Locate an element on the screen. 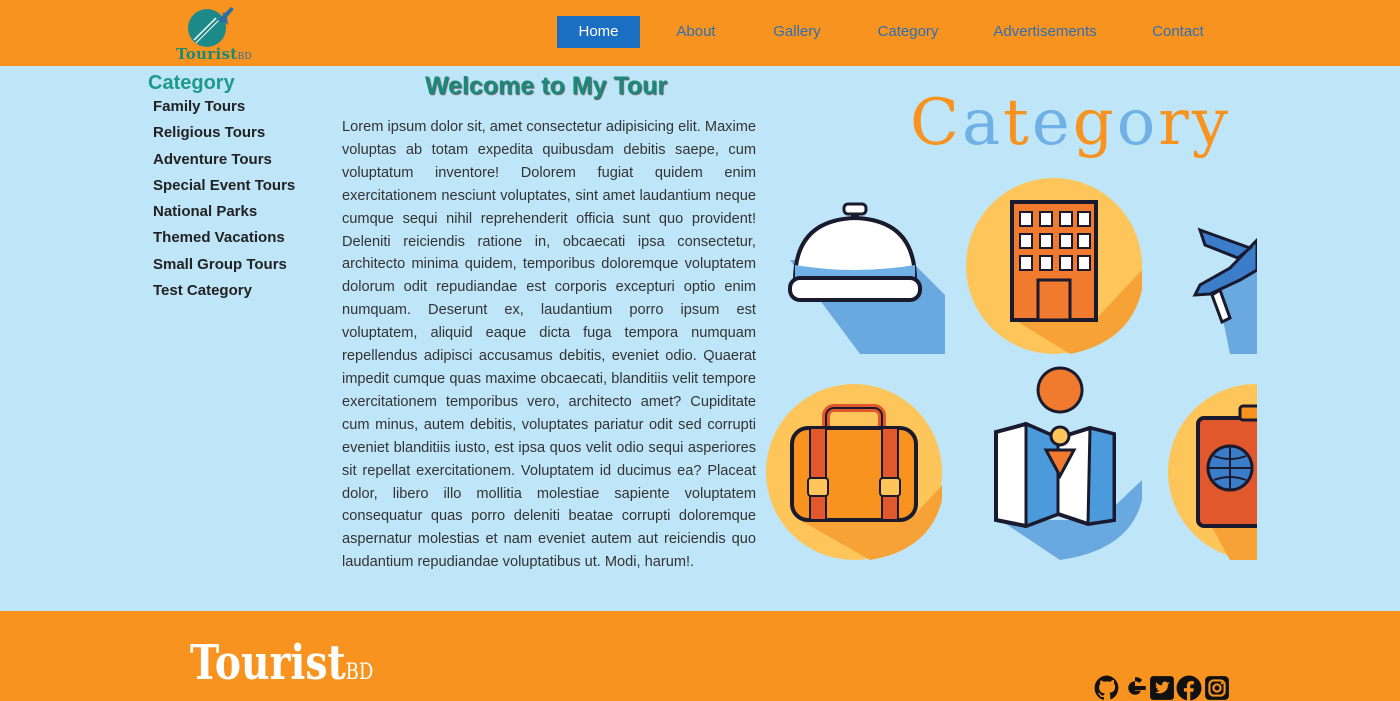 The height and width of the screenshot is (701, 1400). google-icon is located at coordinates (1135, 688).